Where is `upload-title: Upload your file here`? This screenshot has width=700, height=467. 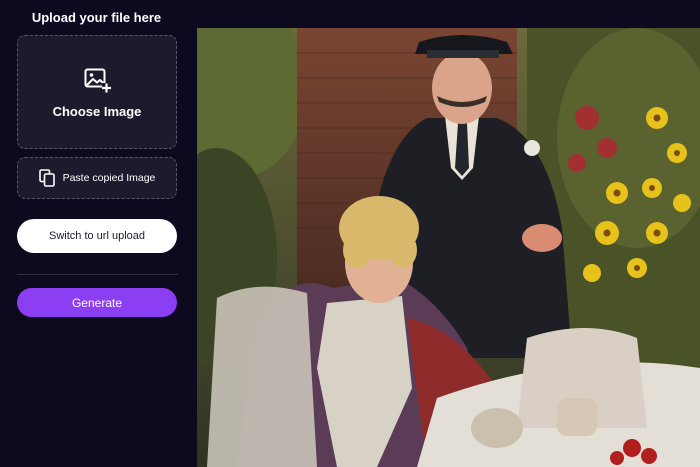 upload-title: Upload your file here is located at coordinates (96, 17).